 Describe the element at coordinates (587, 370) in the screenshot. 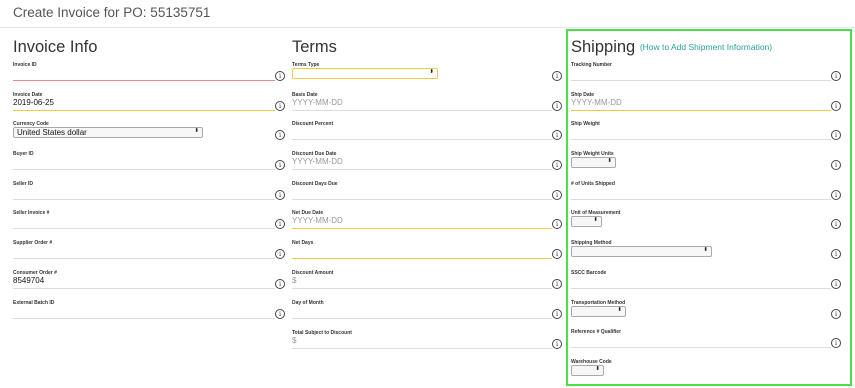

I see `warehouse-code-select: ⬍` at that location.